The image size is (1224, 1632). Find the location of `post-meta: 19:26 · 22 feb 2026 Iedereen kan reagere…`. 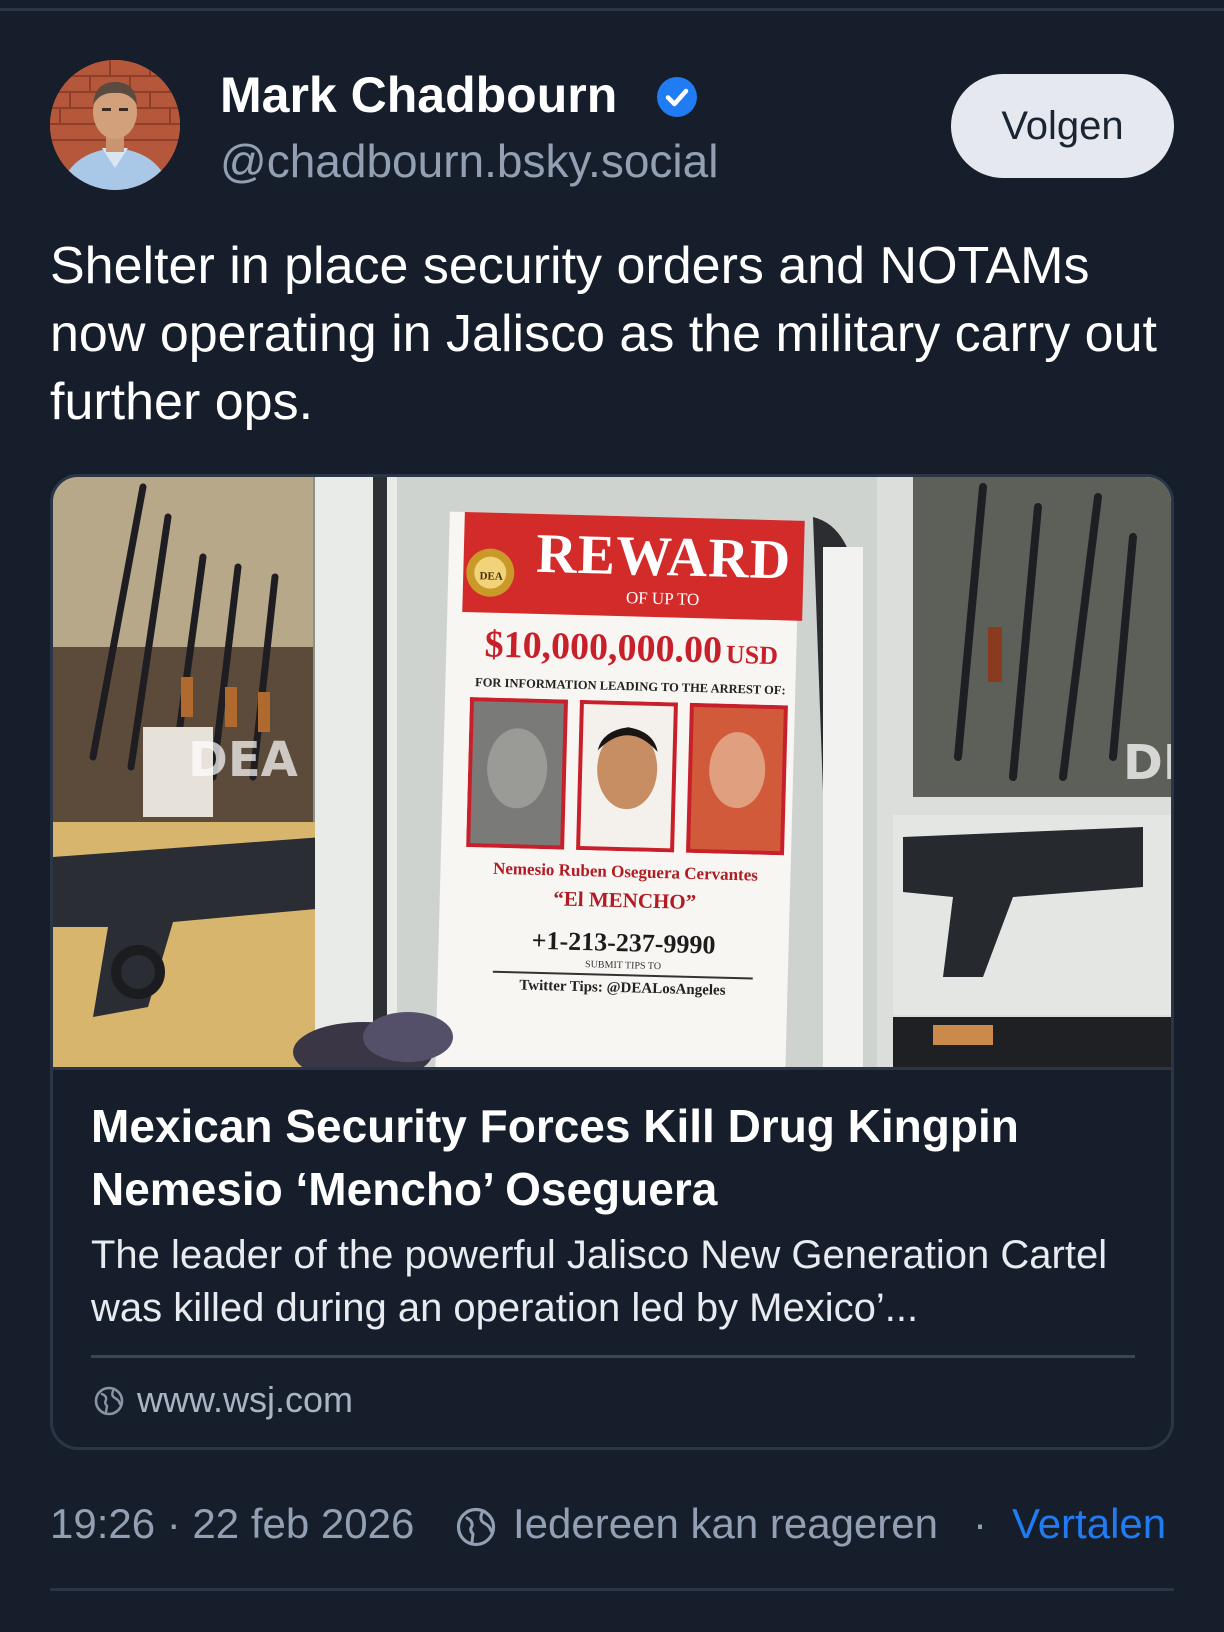

post-meta: 19:26 · 22 feb 2026 Iedereen kan reagere… is located at coordinates (612, 1528).